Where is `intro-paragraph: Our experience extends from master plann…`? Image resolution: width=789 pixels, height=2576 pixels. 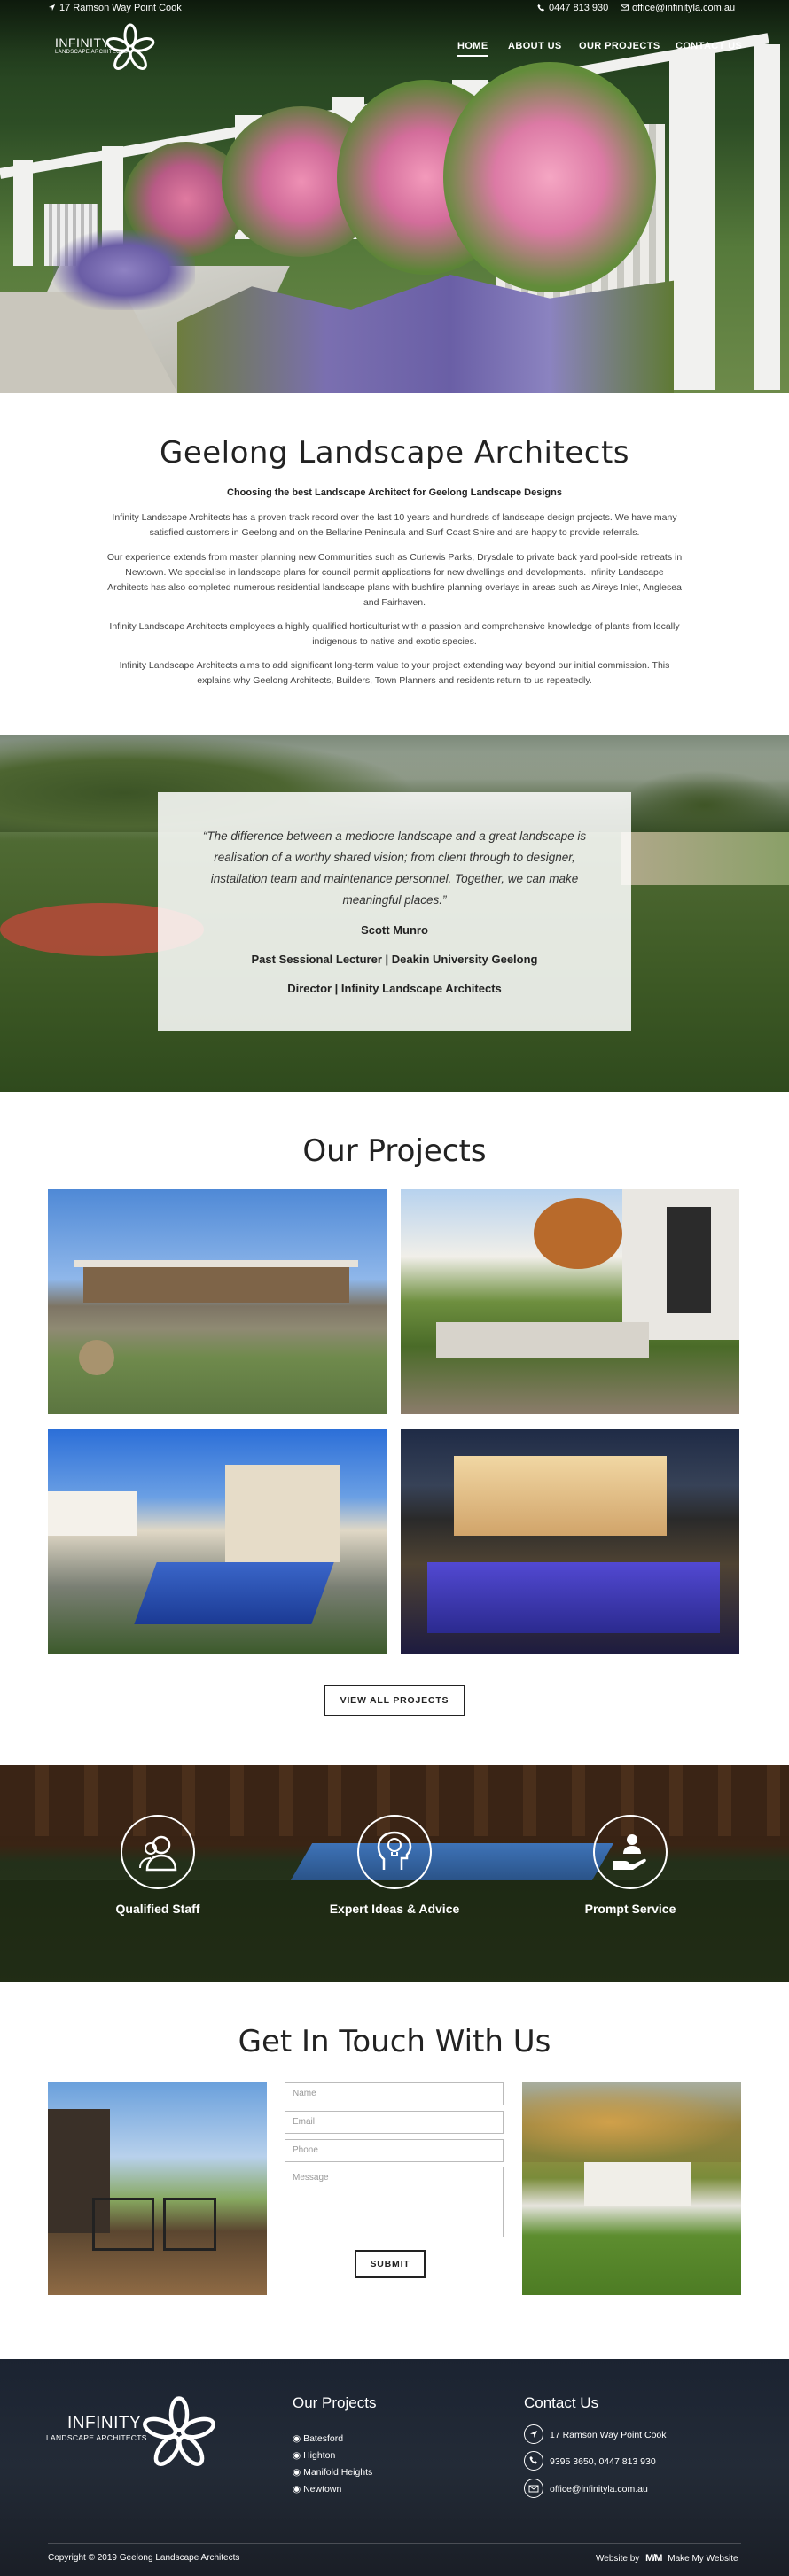
intro-paragraph: Our experience extends from master plann… is located at coordinates (394, 580).